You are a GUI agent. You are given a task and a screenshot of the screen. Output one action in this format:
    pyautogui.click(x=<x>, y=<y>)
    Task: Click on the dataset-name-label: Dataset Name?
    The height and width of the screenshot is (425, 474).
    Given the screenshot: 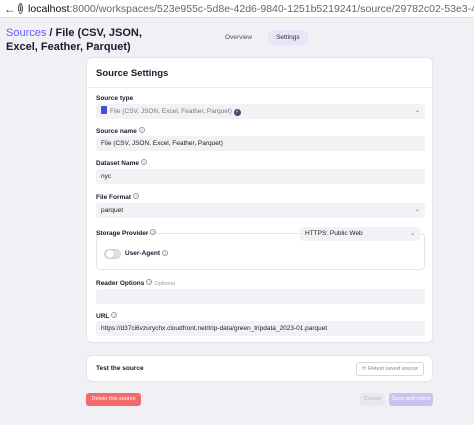 What is the action you would take?
    pyautogui.click(x=121, y=163)
    